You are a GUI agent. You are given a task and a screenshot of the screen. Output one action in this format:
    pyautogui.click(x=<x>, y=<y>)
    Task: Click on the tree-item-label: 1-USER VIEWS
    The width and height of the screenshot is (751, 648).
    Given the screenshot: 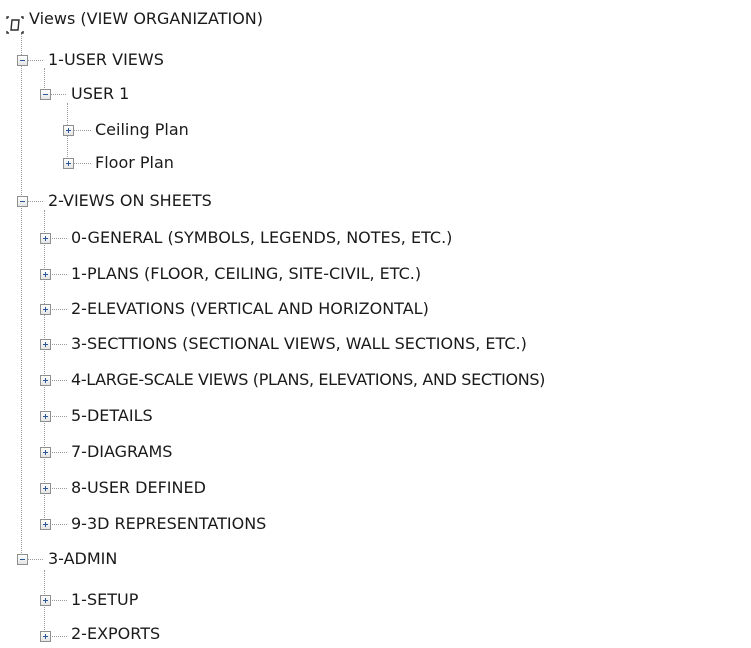 What is the action you would take?
    pyautogui.click(x=106, y=59)
    